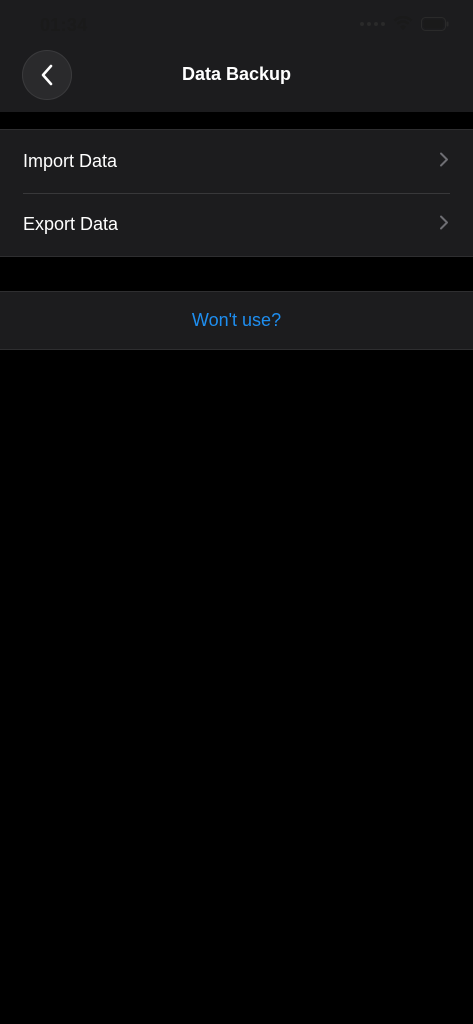  I want to click on secondary-action-group: Won't use?, so click(236, 320).